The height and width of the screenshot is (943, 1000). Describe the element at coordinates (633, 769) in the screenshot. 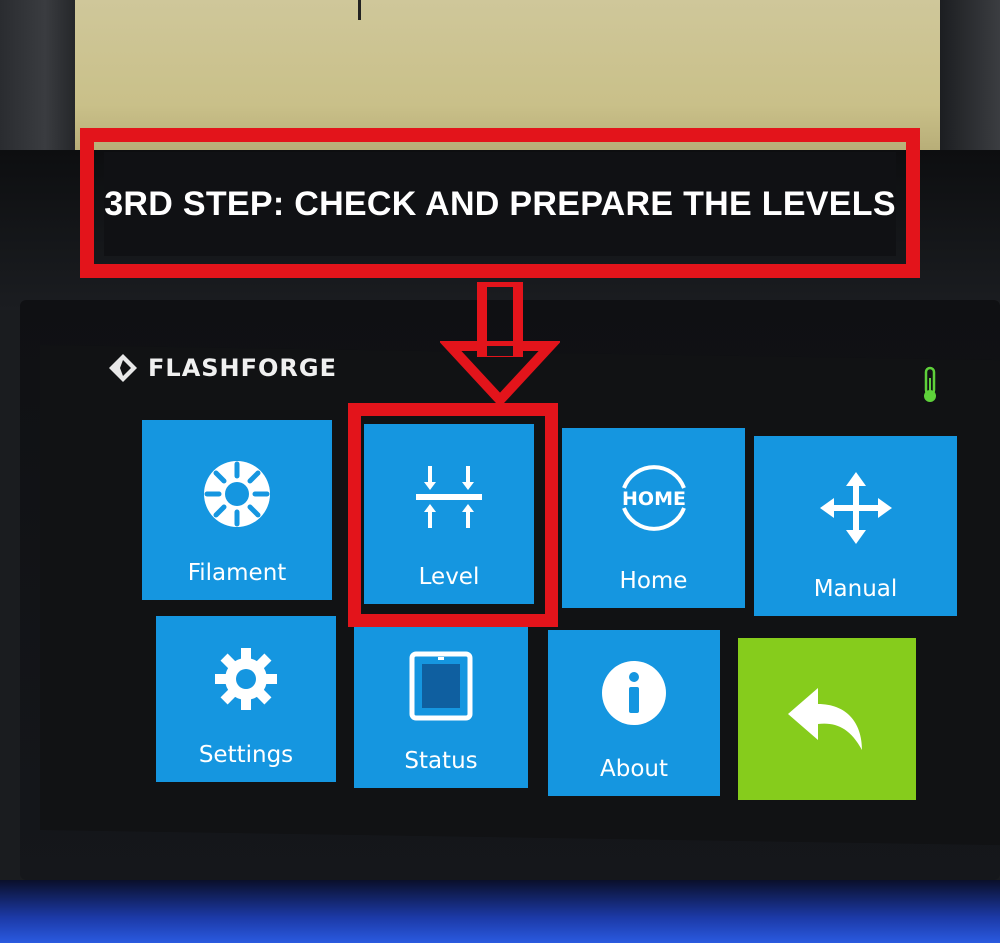

I see `tile-label: About` at that location.